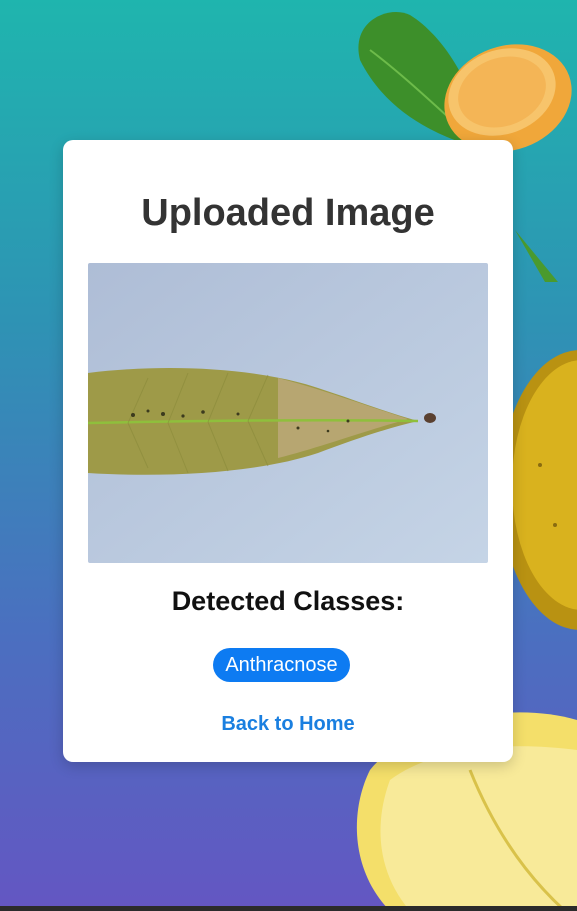  What do you see at coordinates (288, 724) in the screenshot?
I see `back-to-home-link: Back to Home` at bounding box center [288, 724].